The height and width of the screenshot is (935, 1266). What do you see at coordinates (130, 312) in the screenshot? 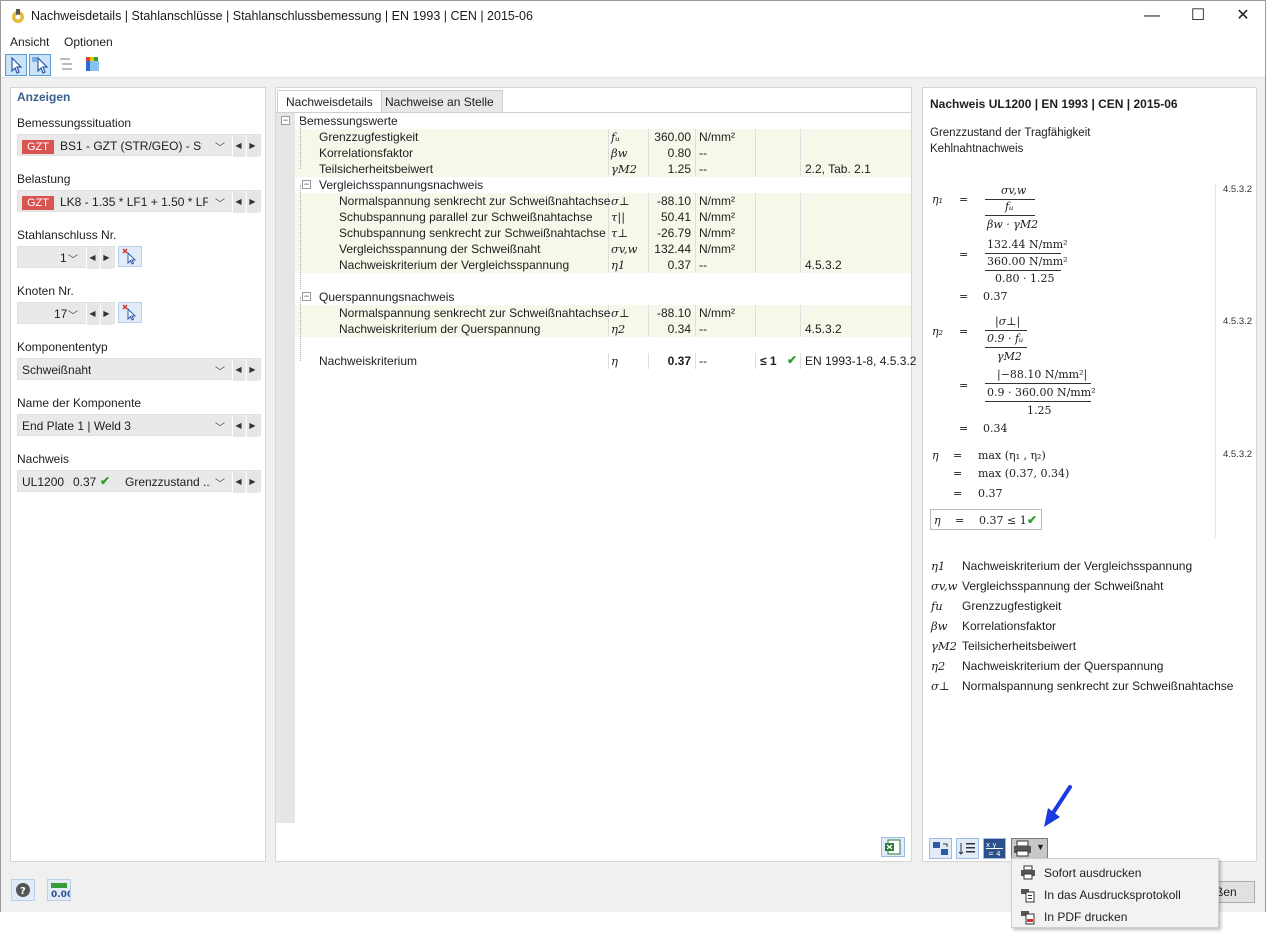
I see `pick-node-button` at bounding box center [130, 312].